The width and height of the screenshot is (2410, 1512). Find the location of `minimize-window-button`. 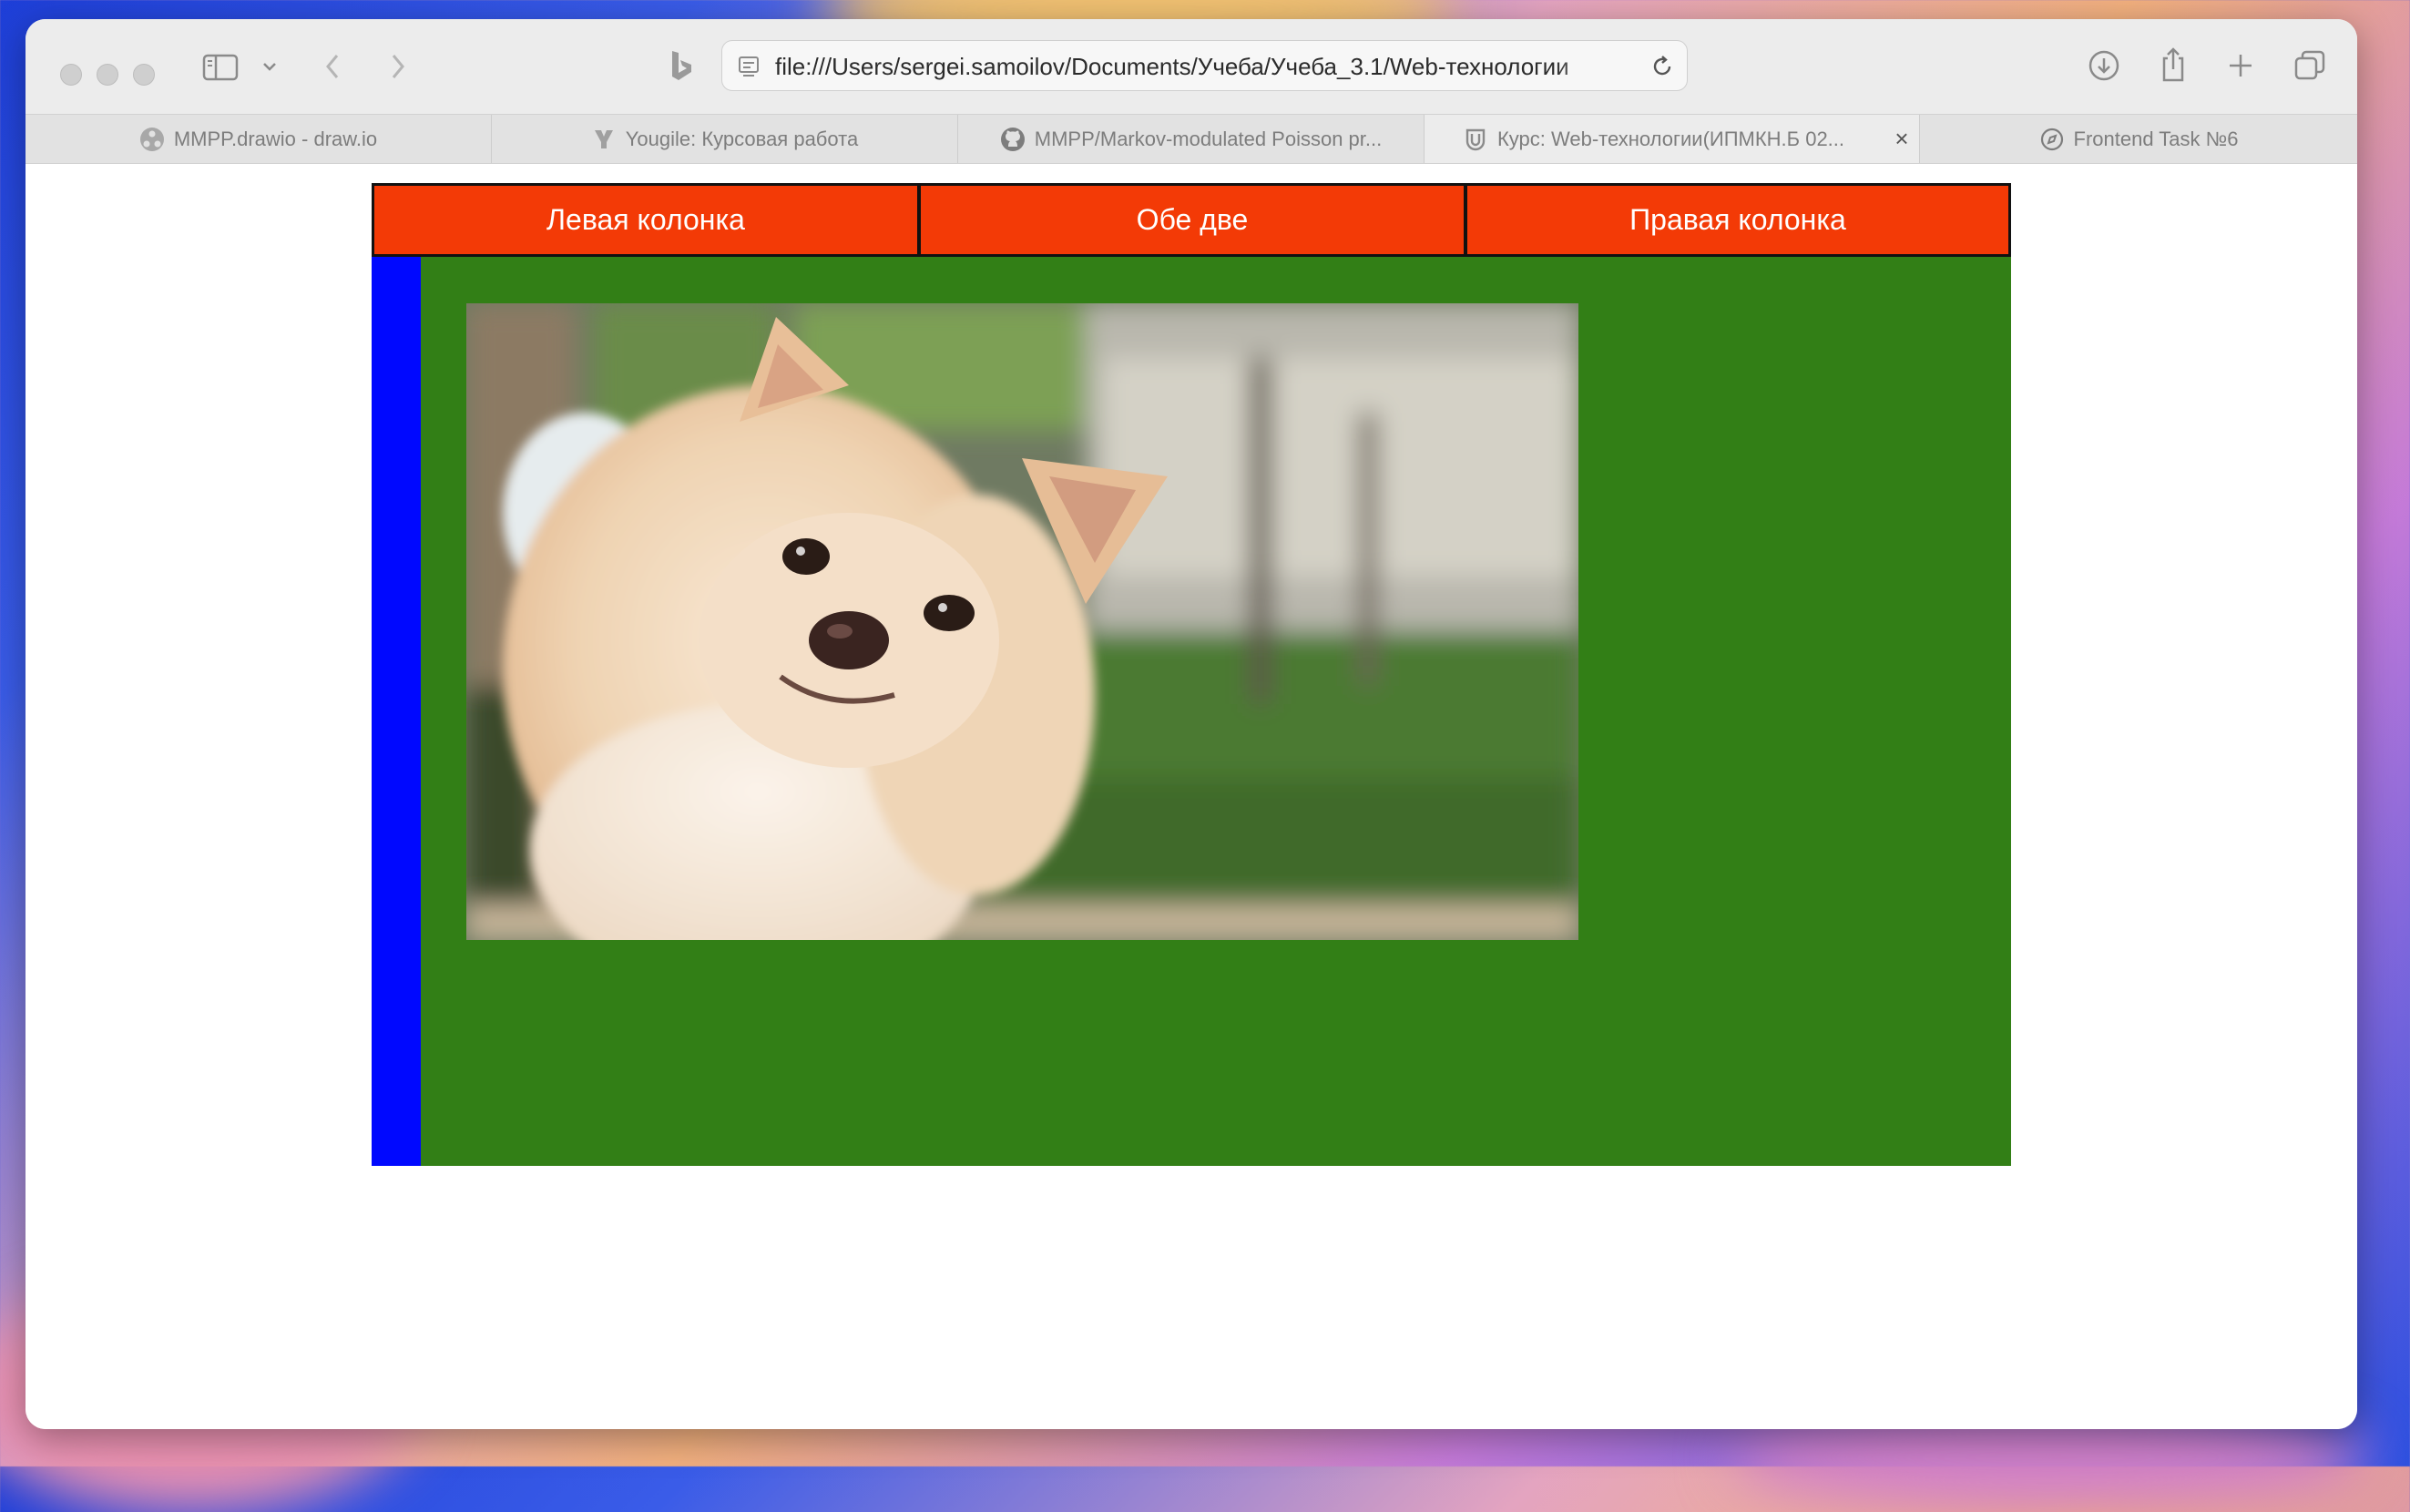

minimize-window-button is located at coordinates (108, 75).